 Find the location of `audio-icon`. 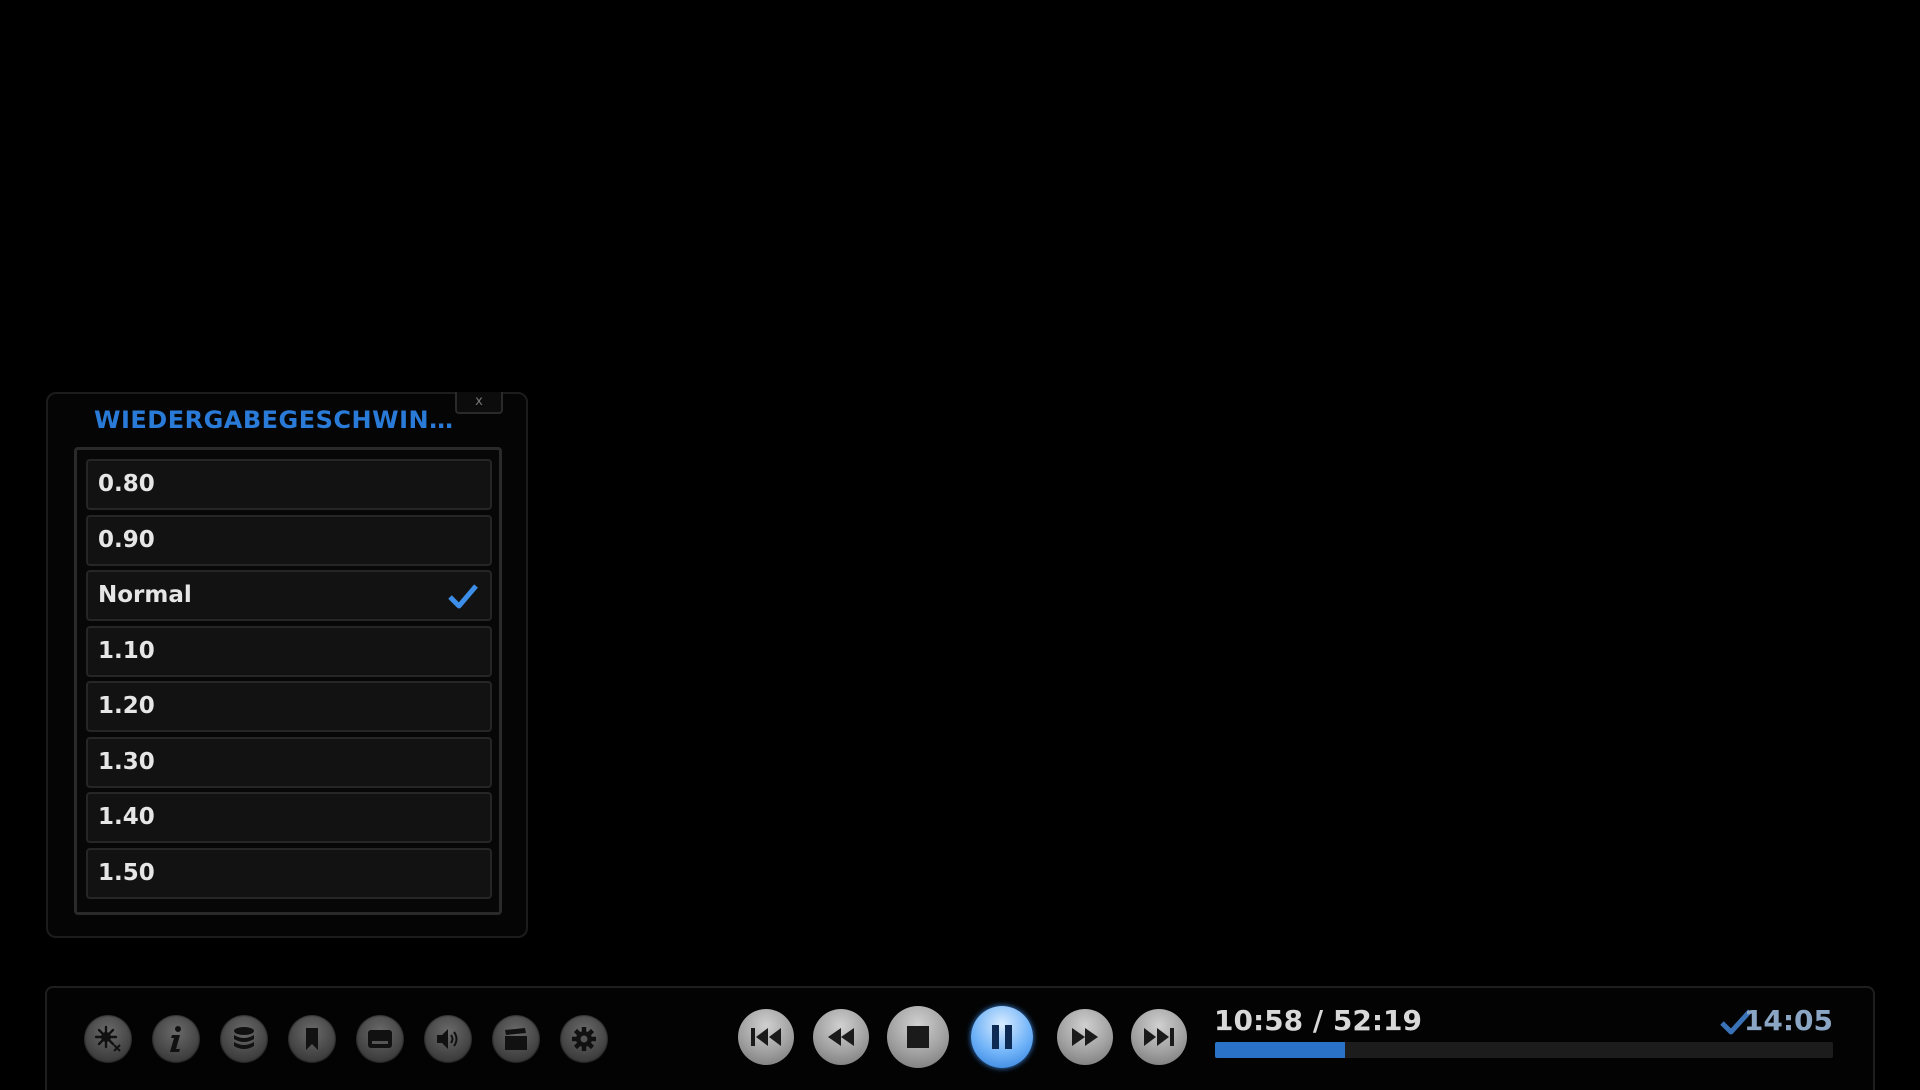

audio-icon is located at coordinates (447, 1039).